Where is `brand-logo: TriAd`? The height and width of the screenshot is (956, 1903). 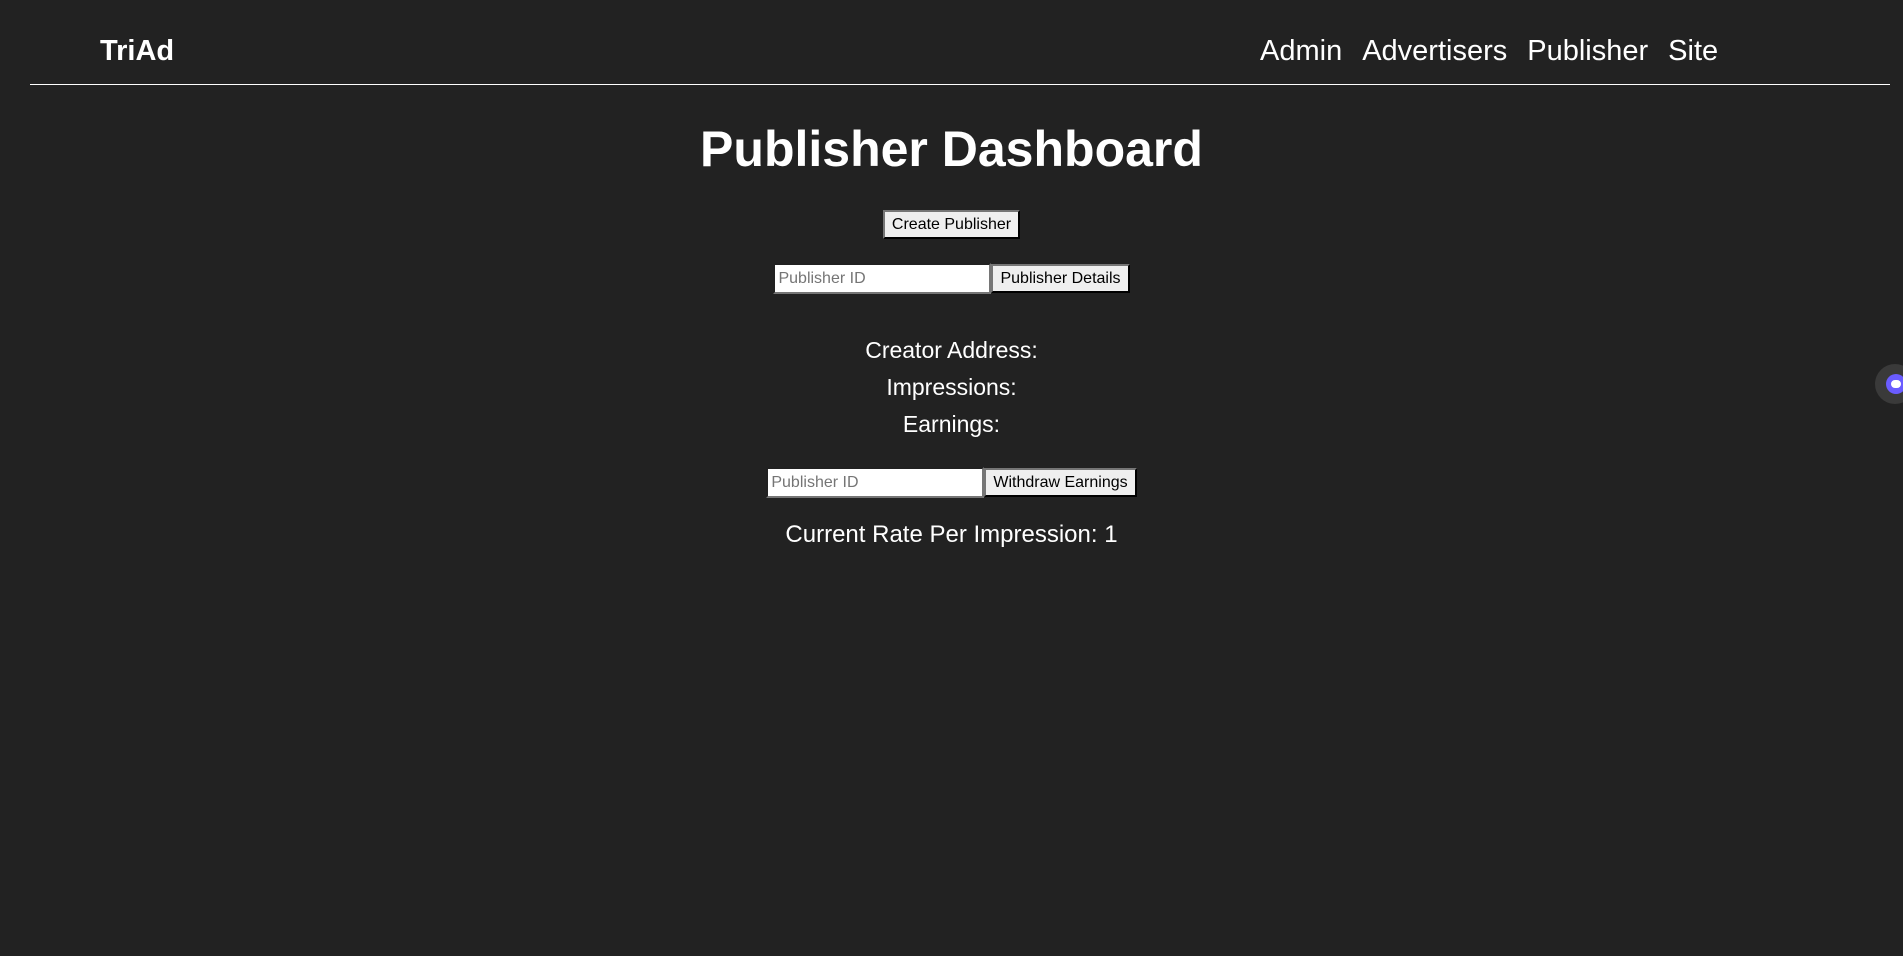 brand-logo: TriAd is located at coordinates (137, 51).